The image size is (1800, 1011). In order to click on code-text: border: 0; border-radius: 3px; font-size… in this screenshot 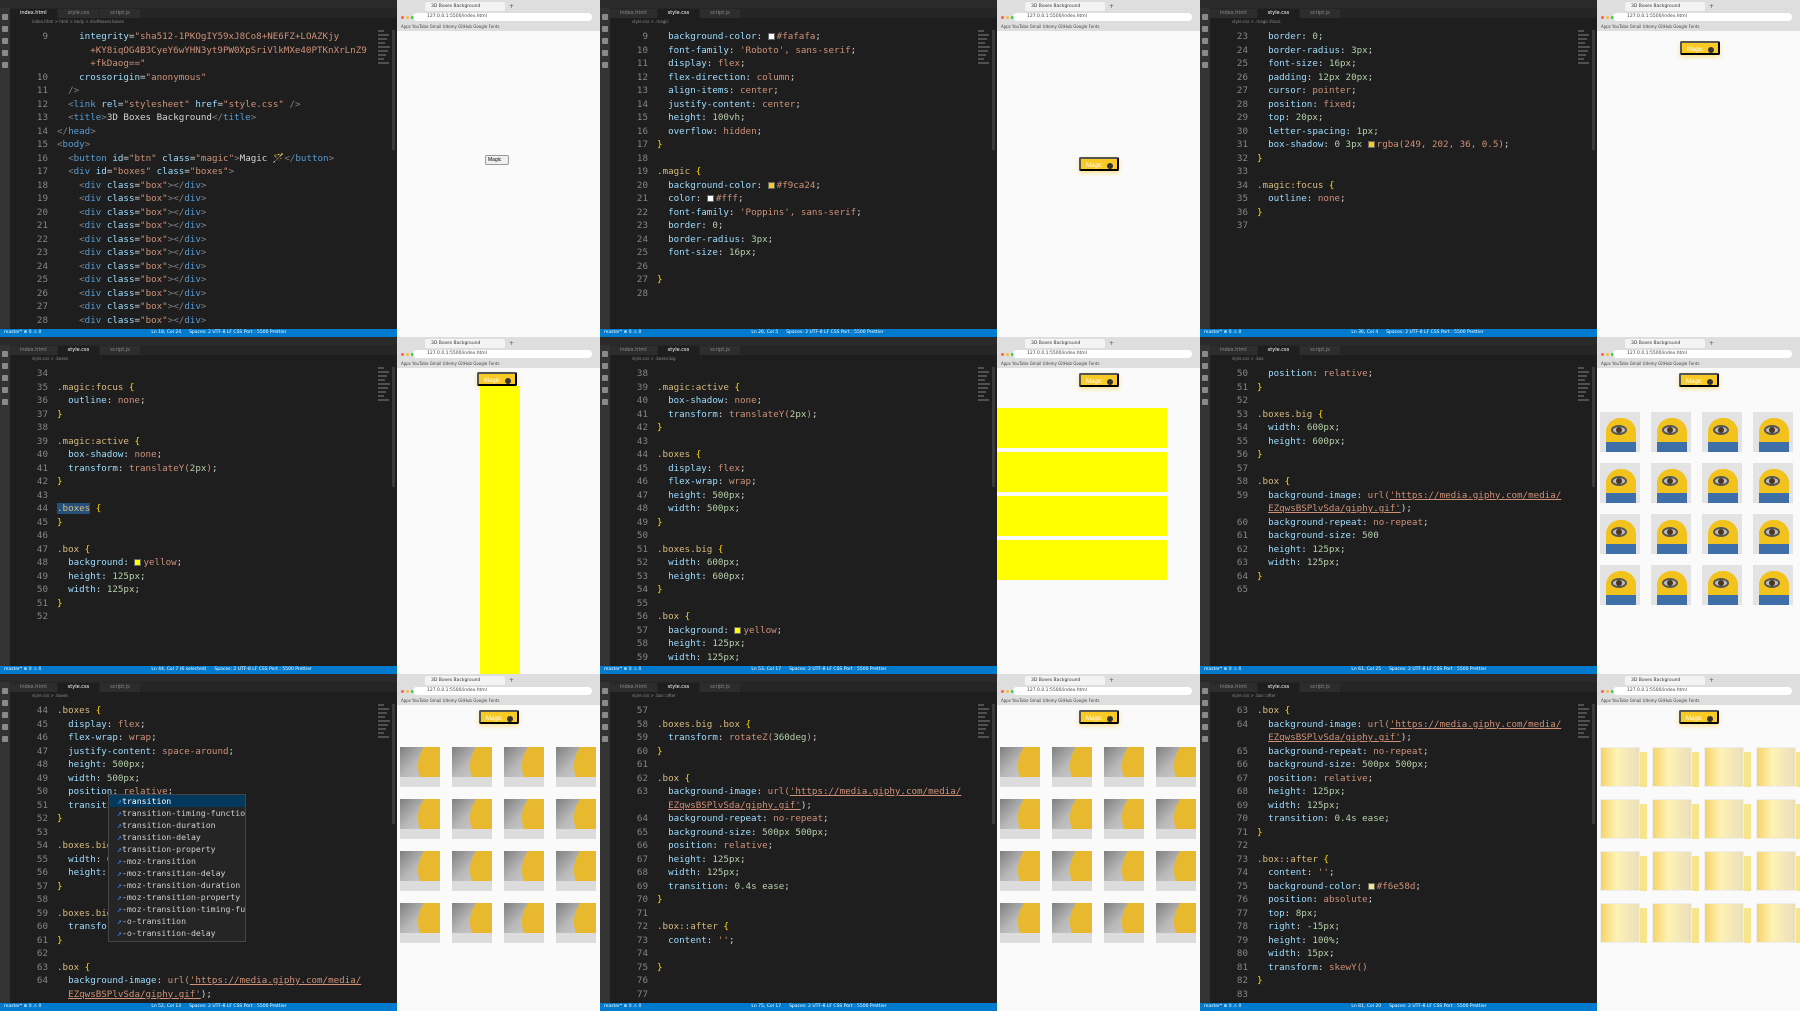, I will do `click(1417, 179)`.